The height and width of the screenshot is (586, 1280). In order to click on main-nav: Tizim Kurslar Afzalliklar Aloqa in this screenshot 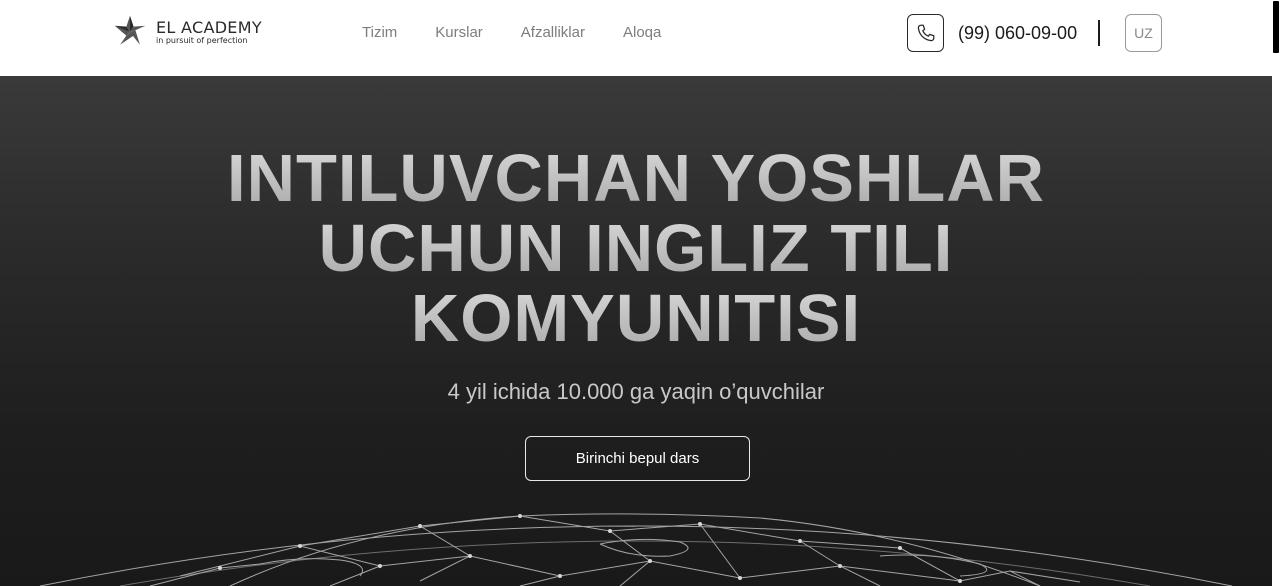, I will do `click(530, 33)`.